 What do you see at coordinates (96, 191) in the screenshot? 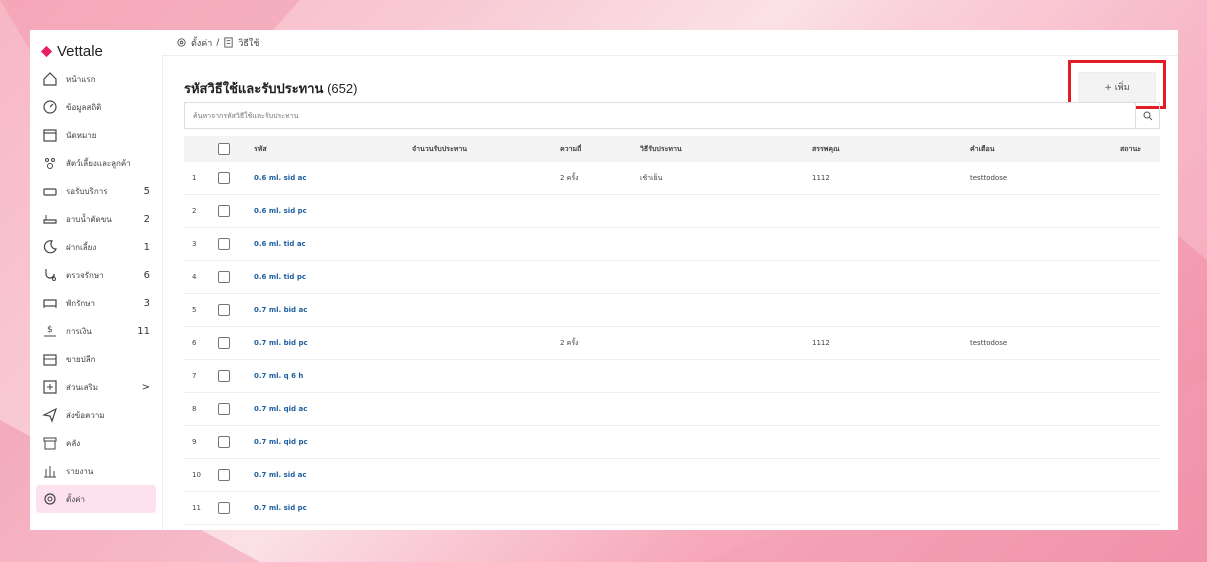
I see `sidebar-item-4: รอรับบริการ 5` at bounding box center [96, 191].